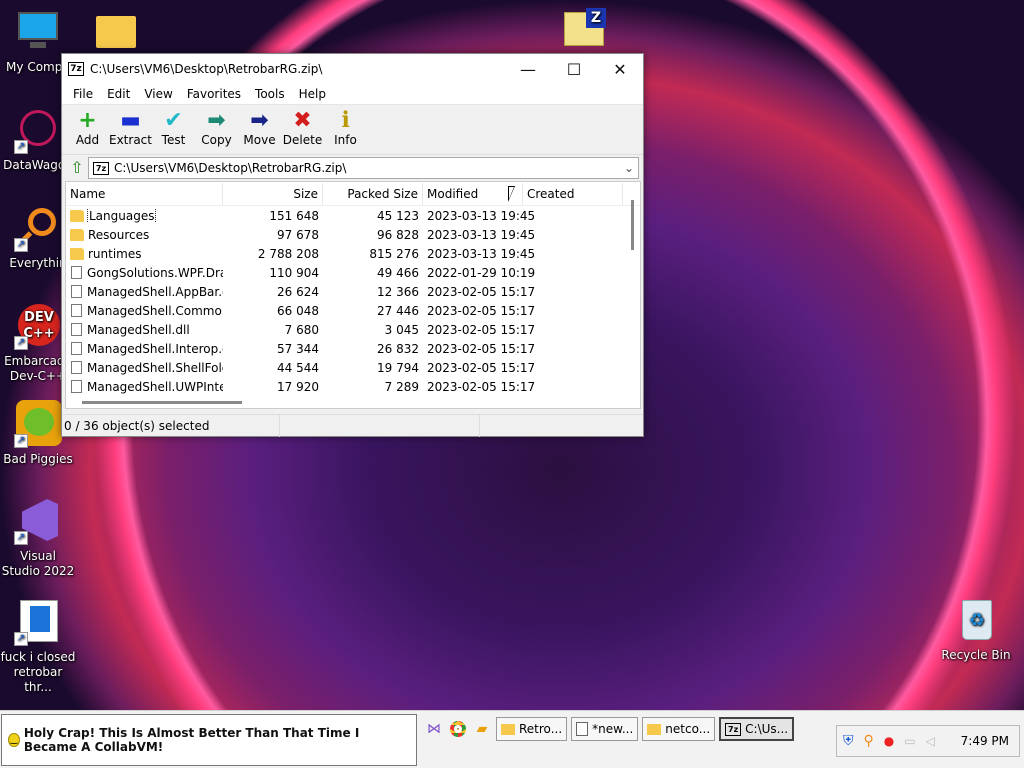  I want to click on desktop-icon-archive: Z, so click(584, 32).